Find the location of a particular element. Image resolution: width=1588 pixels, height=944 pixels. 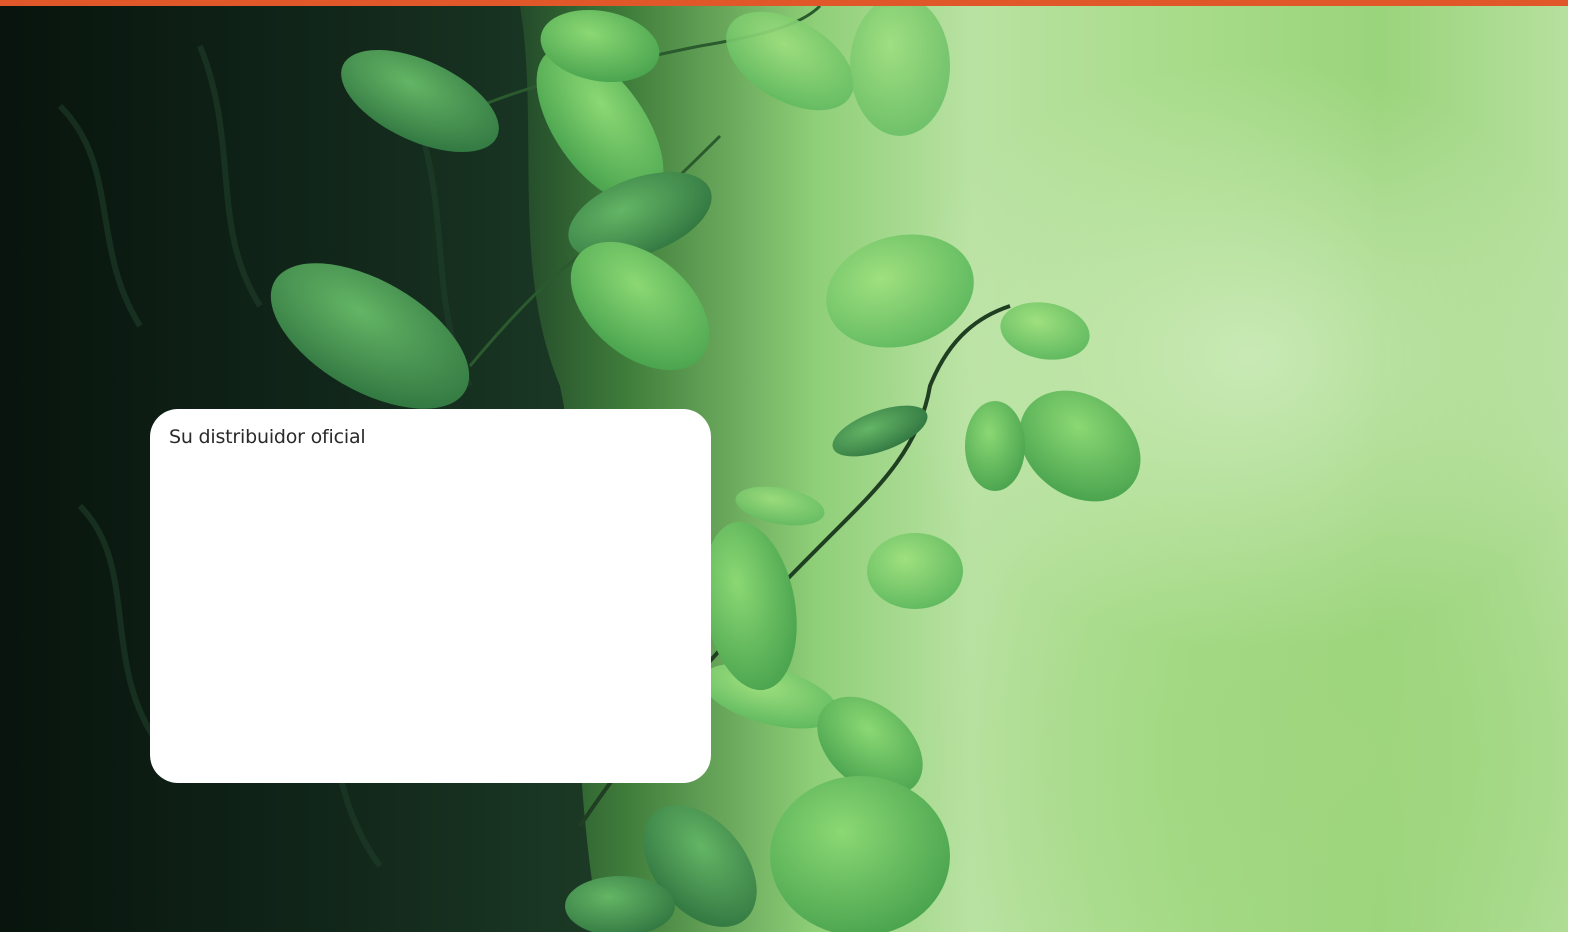

distributor-box: Su distribuidor oficial is located at coordinates (430, 596).